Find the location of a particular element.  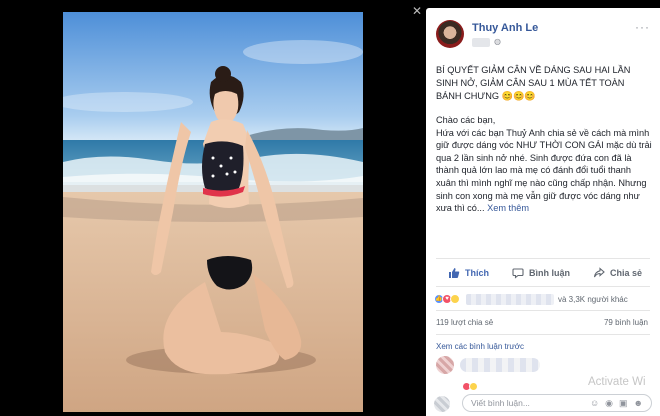

post-timestamp-blurred is located at coordinates (481, 42).